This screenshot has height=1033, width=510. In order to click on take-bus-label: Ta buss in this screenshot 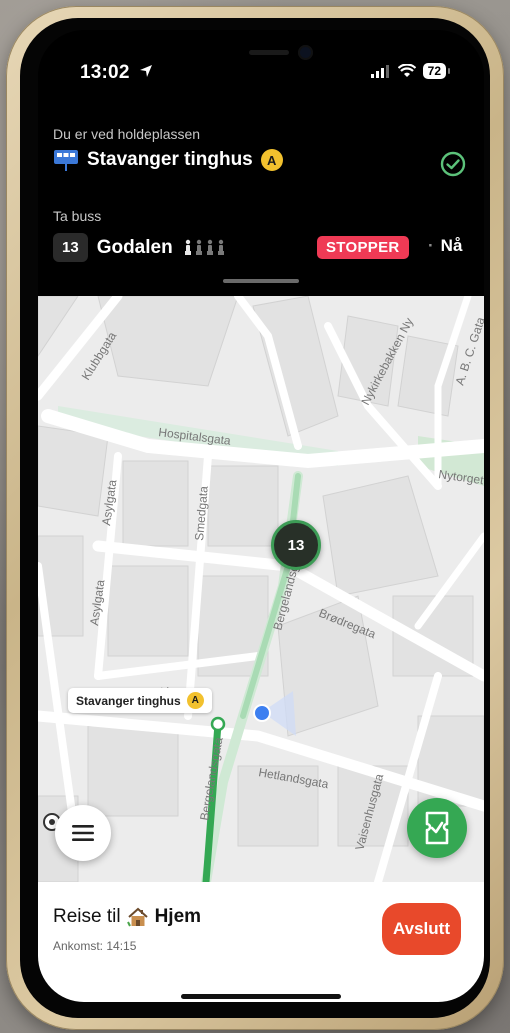, I will do `click(77, 216)`.